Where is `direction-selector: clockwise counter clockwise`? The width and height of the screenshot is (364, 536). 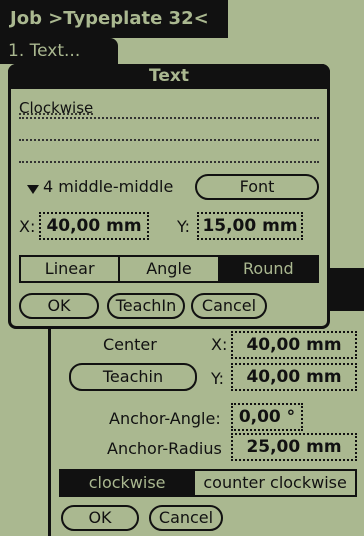 direction-selector: clockwise counter clockwise is located at coordinates (208, 483).